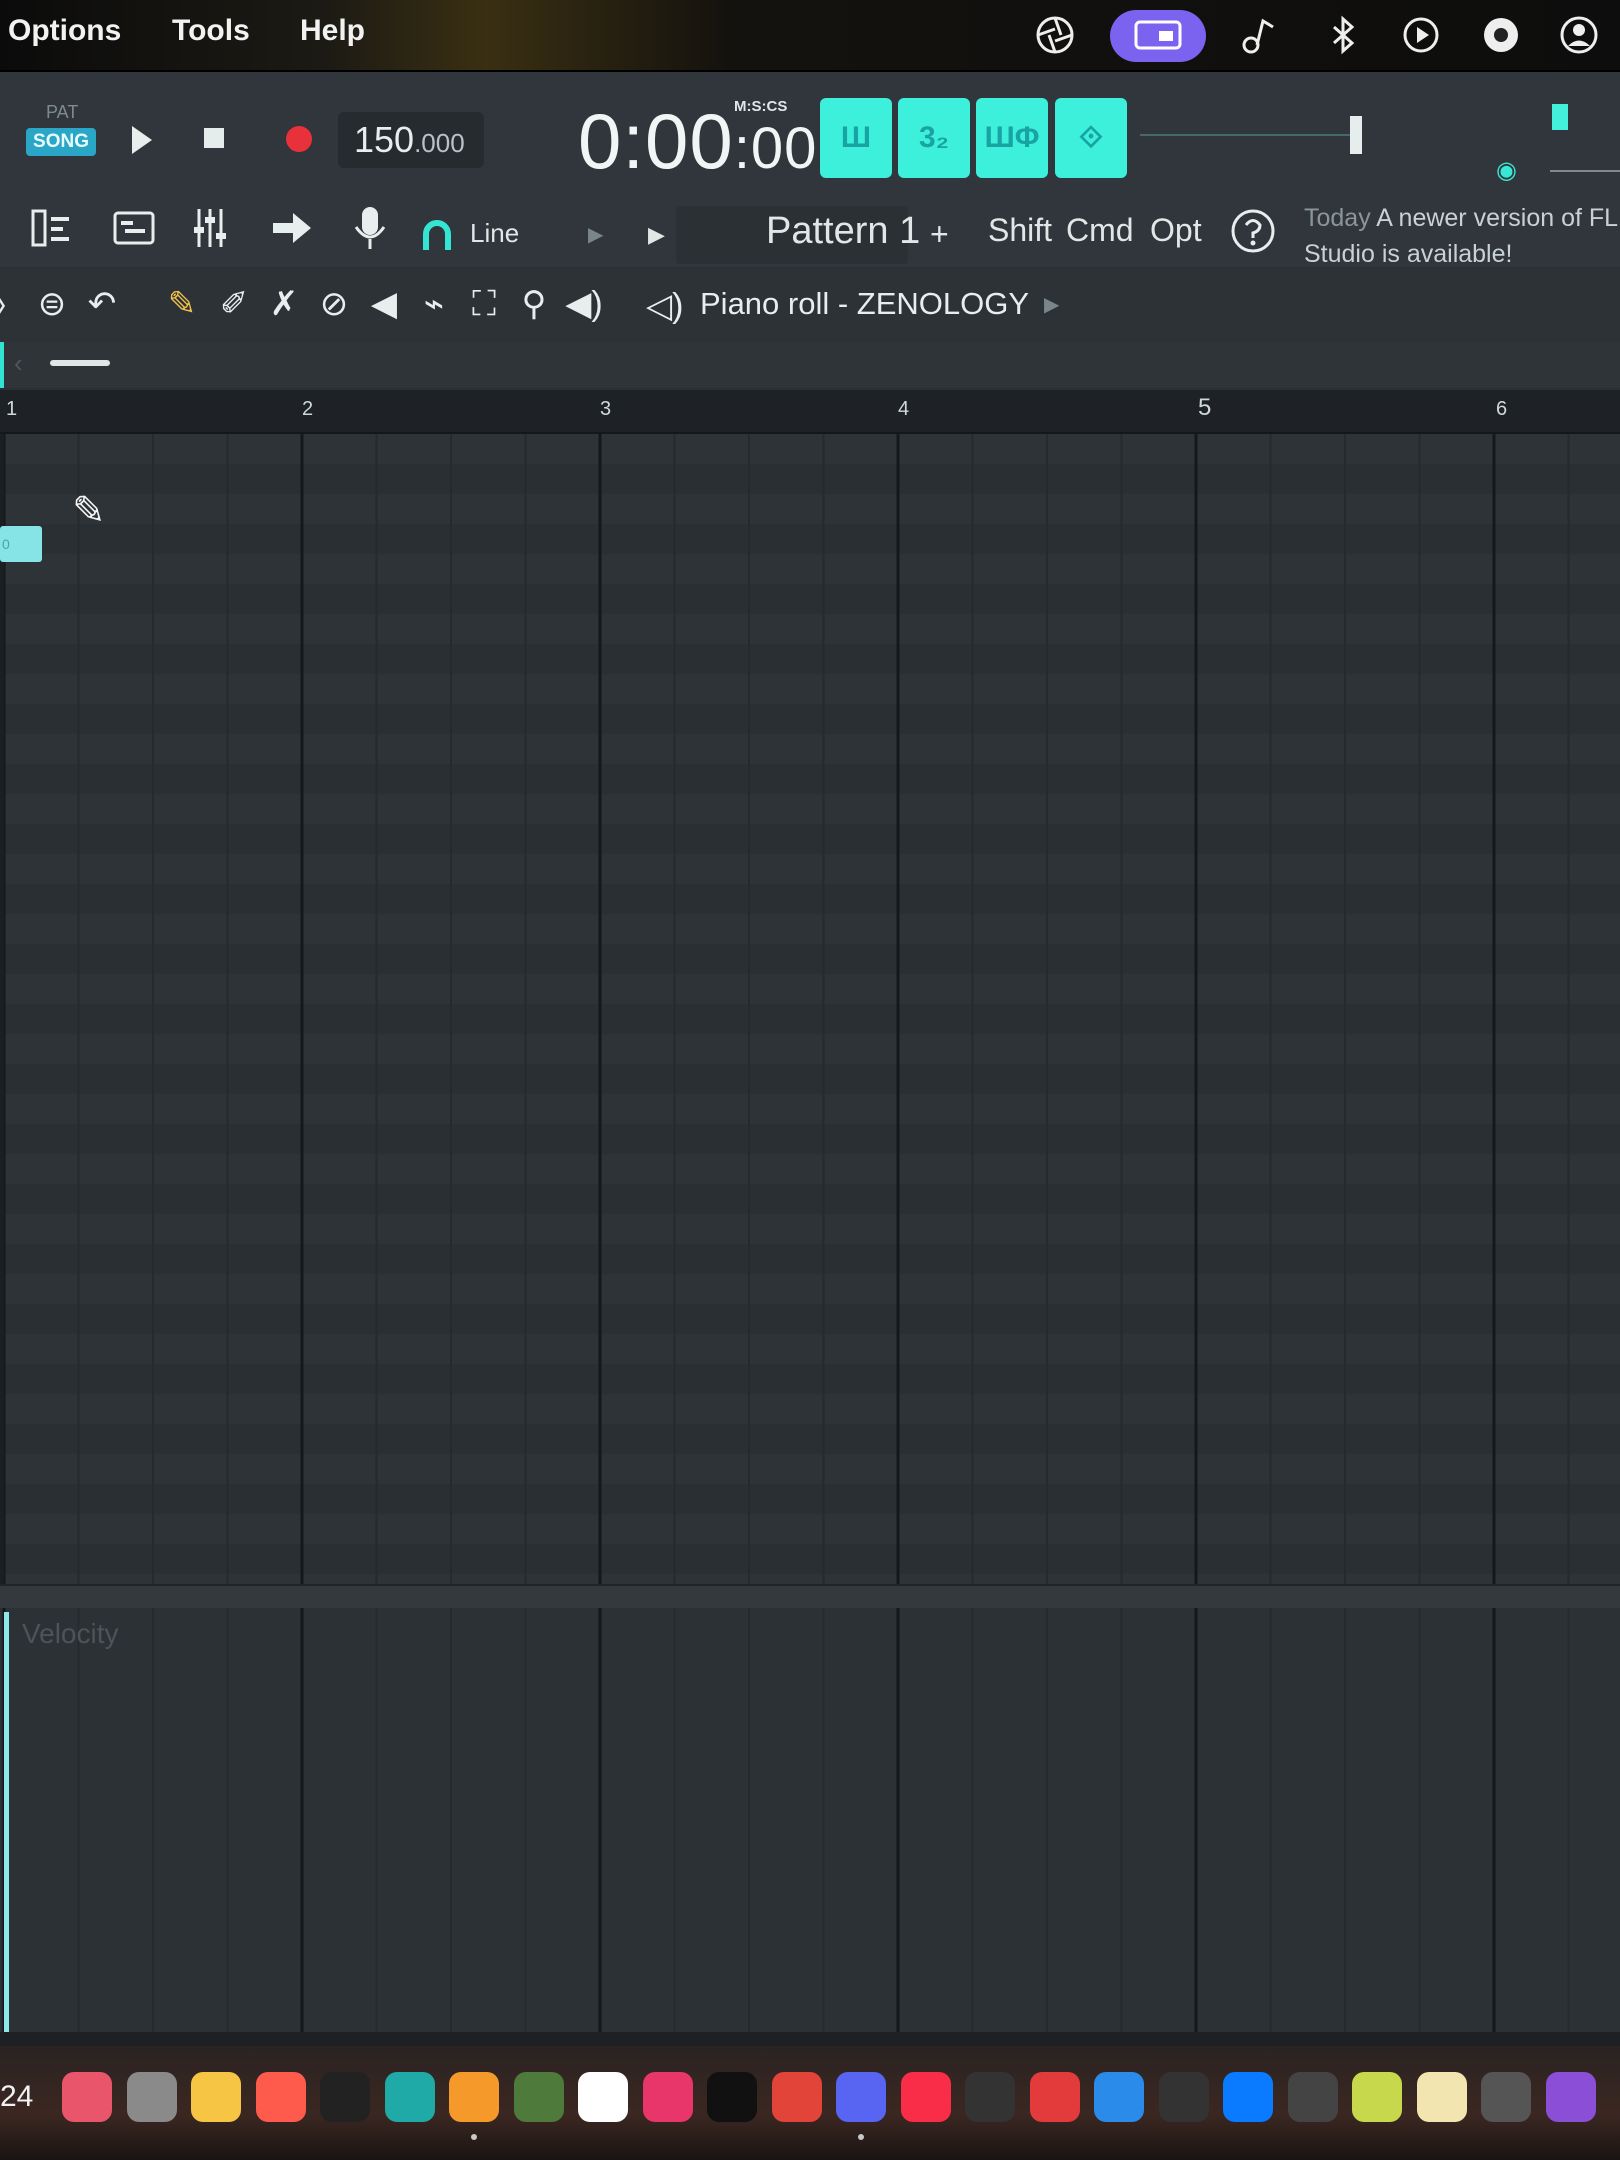  I want to click on pat-song-toggle: PAT SONG, so click(61, 131).